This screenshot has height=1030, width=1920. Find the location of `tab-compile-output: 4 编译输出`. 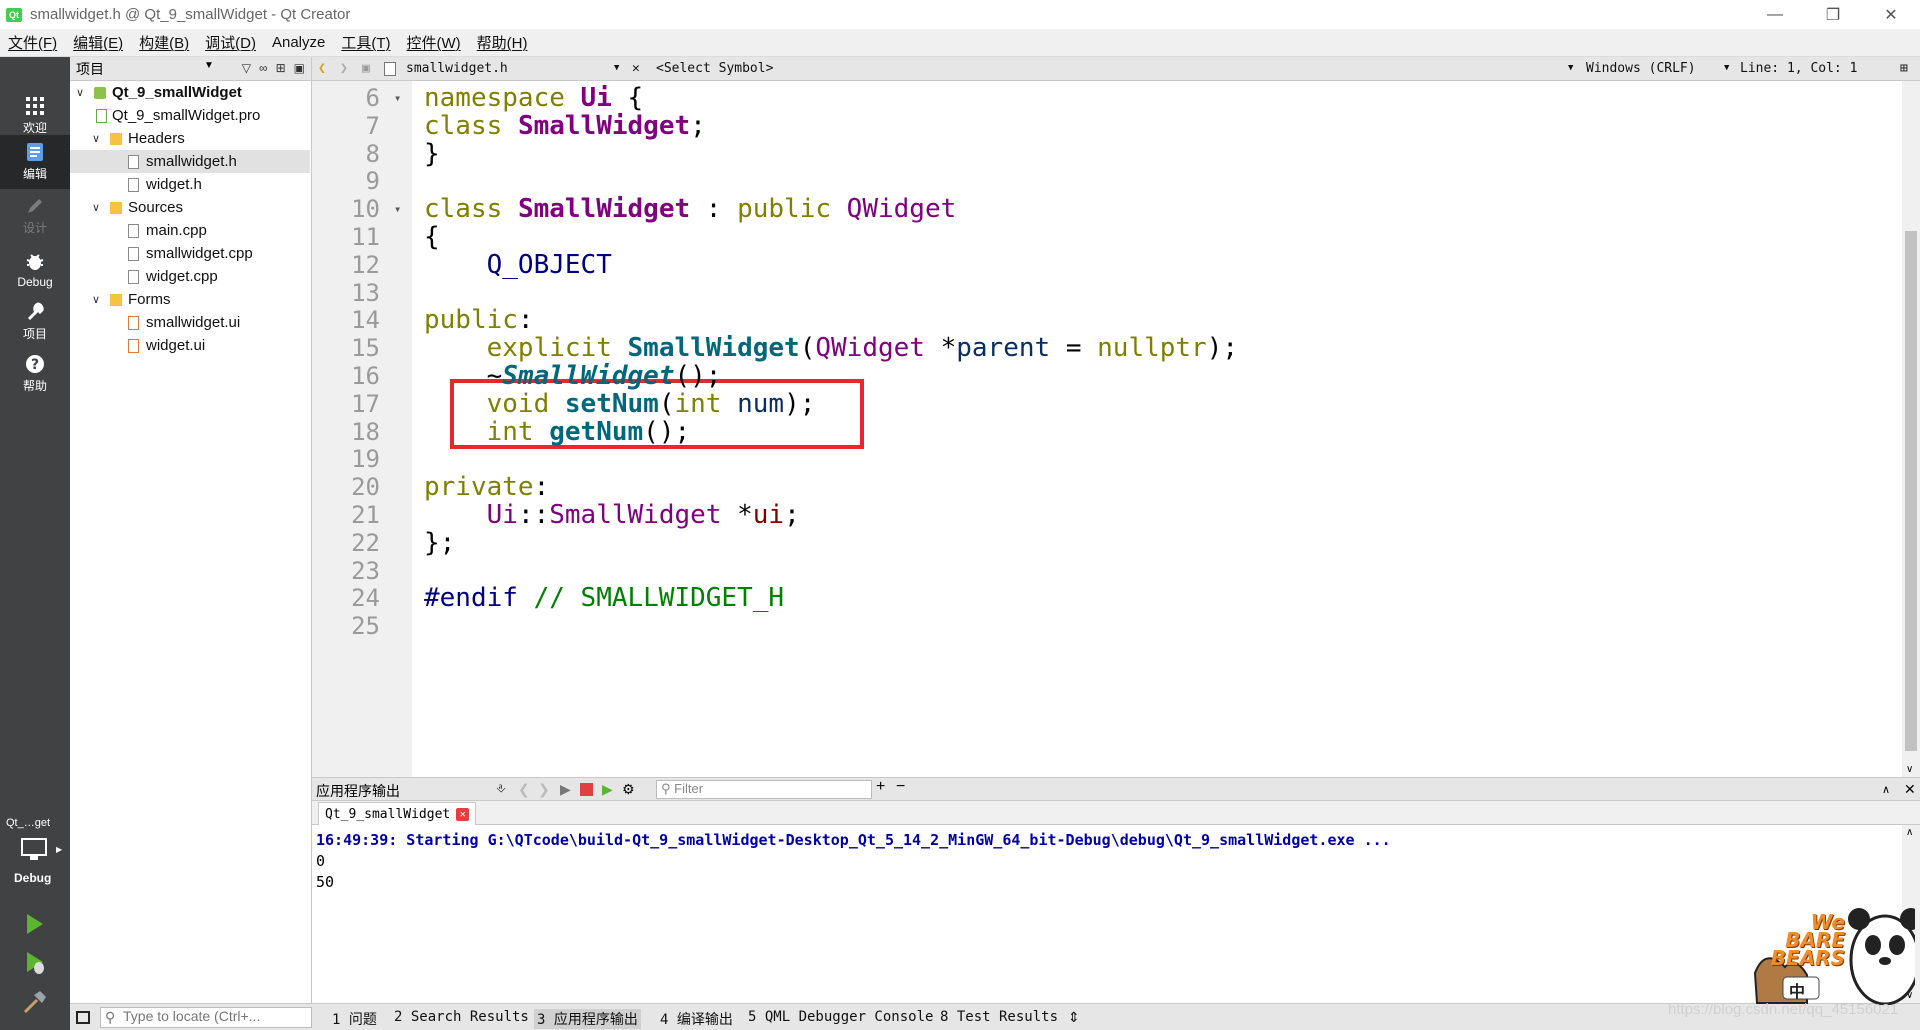

tab-compile-output: 4 编译输出 is located at coordinates (696, 1019).